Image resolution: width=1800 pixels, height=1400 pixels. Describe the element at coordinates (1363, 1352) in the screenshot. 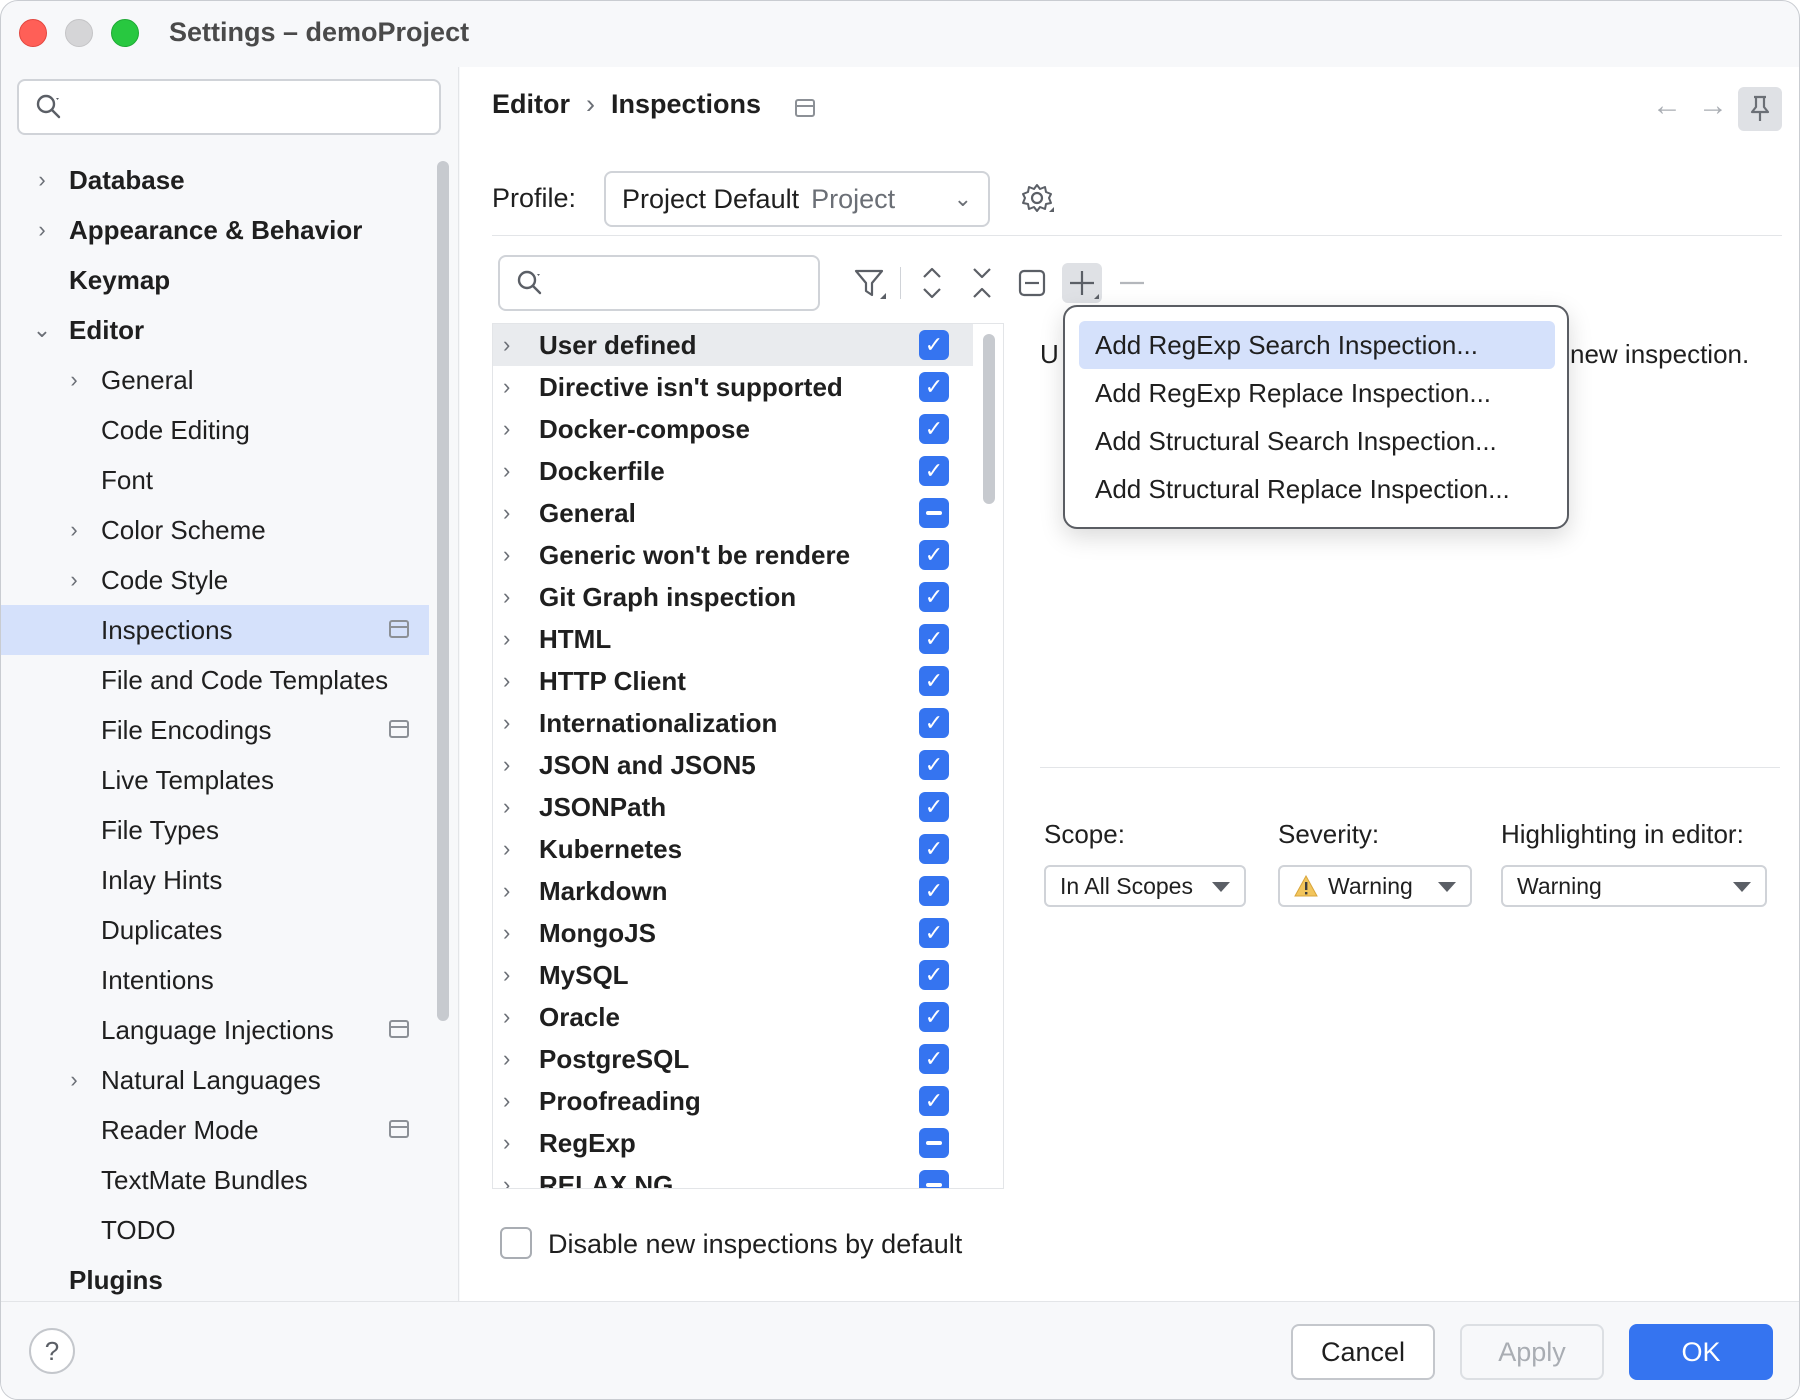

I see `cancel-button: Cancel` at that location.